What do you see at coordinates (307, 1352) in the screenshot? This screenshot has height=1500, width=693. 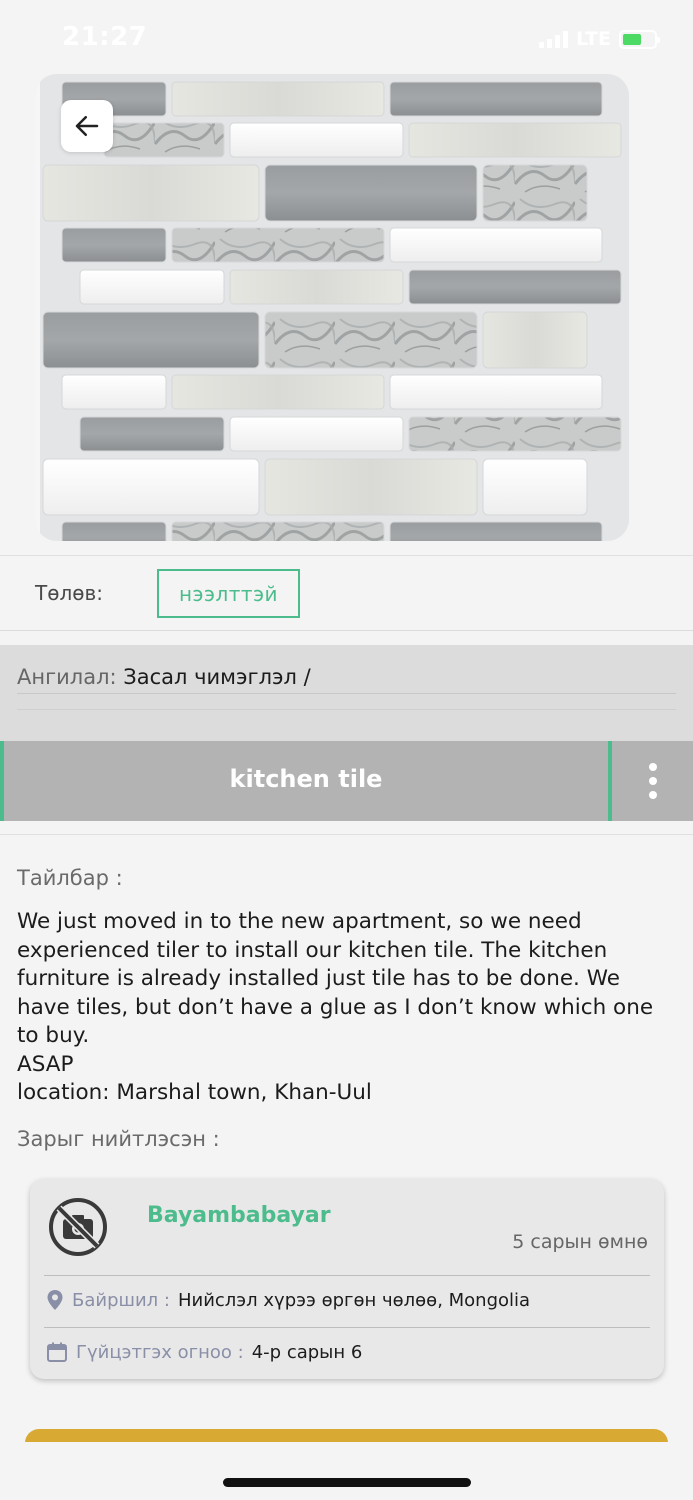 I see `deadline-value: 4-р сарын 6` at bounding box center [307, 1352].